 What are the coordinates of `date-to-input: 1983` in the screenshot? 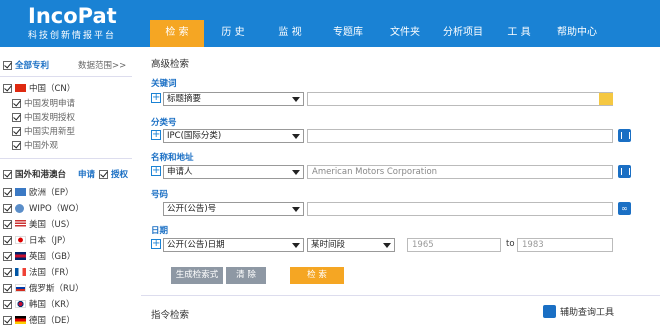 It's located at (565, 245).